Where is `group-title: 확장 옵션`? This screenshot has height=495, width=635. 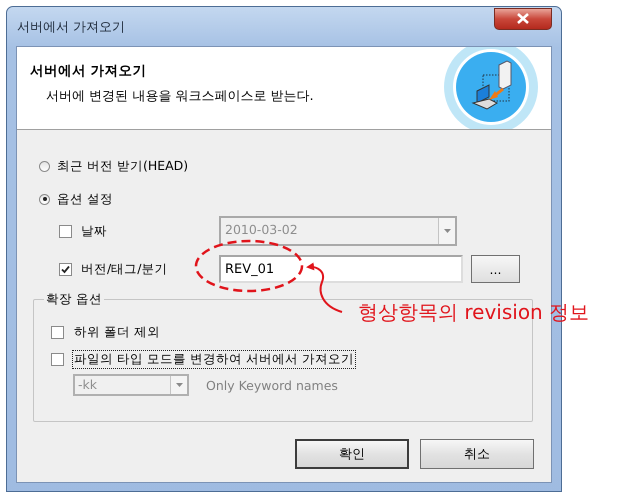 group-title: 확장 옵션 is located at coordinates (74, 299).